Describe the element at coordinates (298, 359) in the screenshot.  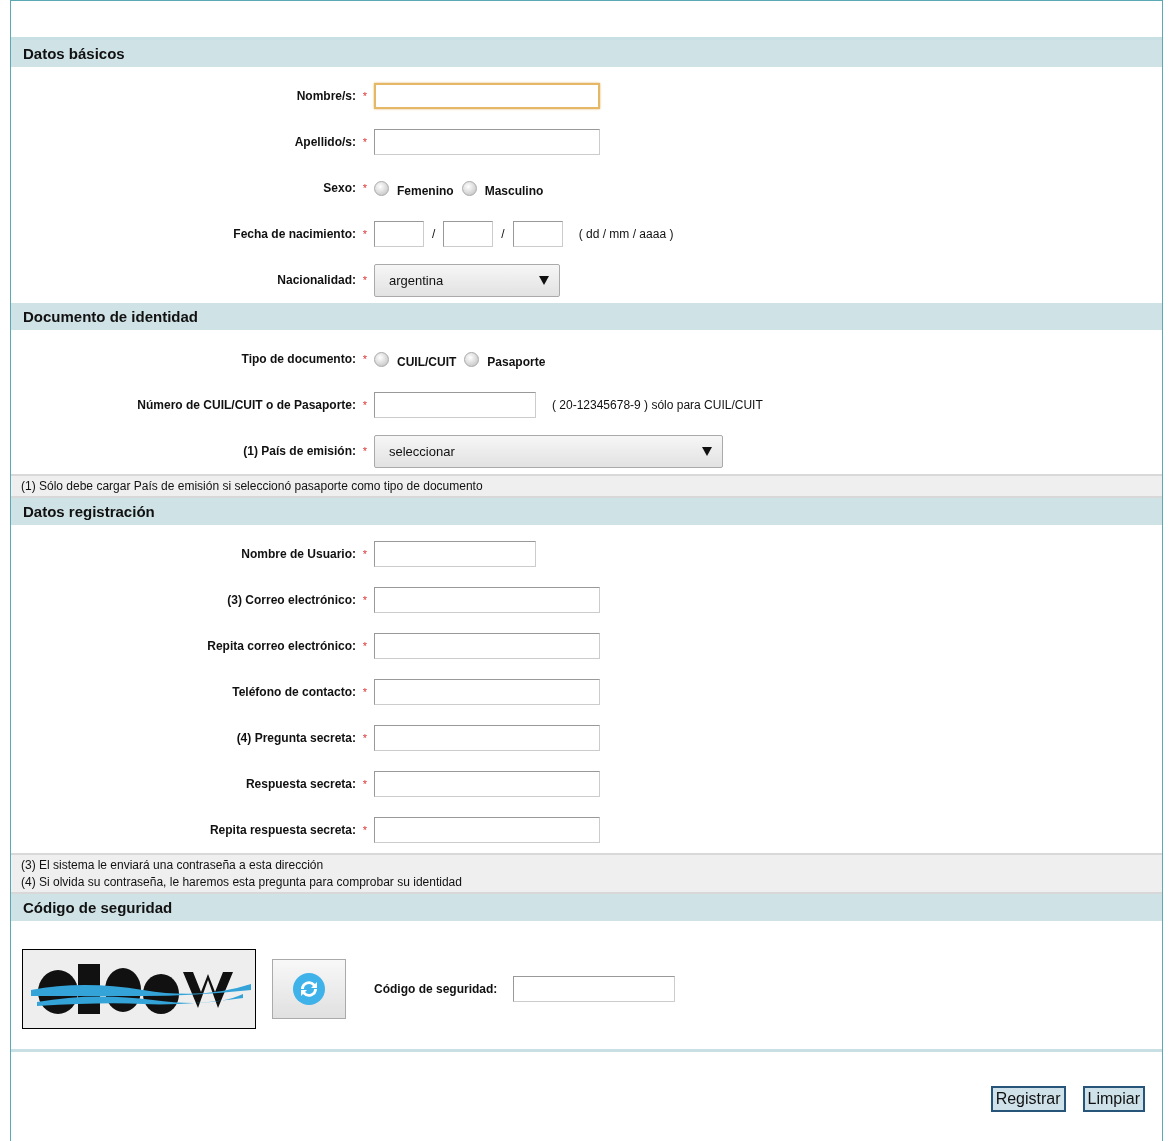
I see `field-label: Tipo de documento:` at that location.